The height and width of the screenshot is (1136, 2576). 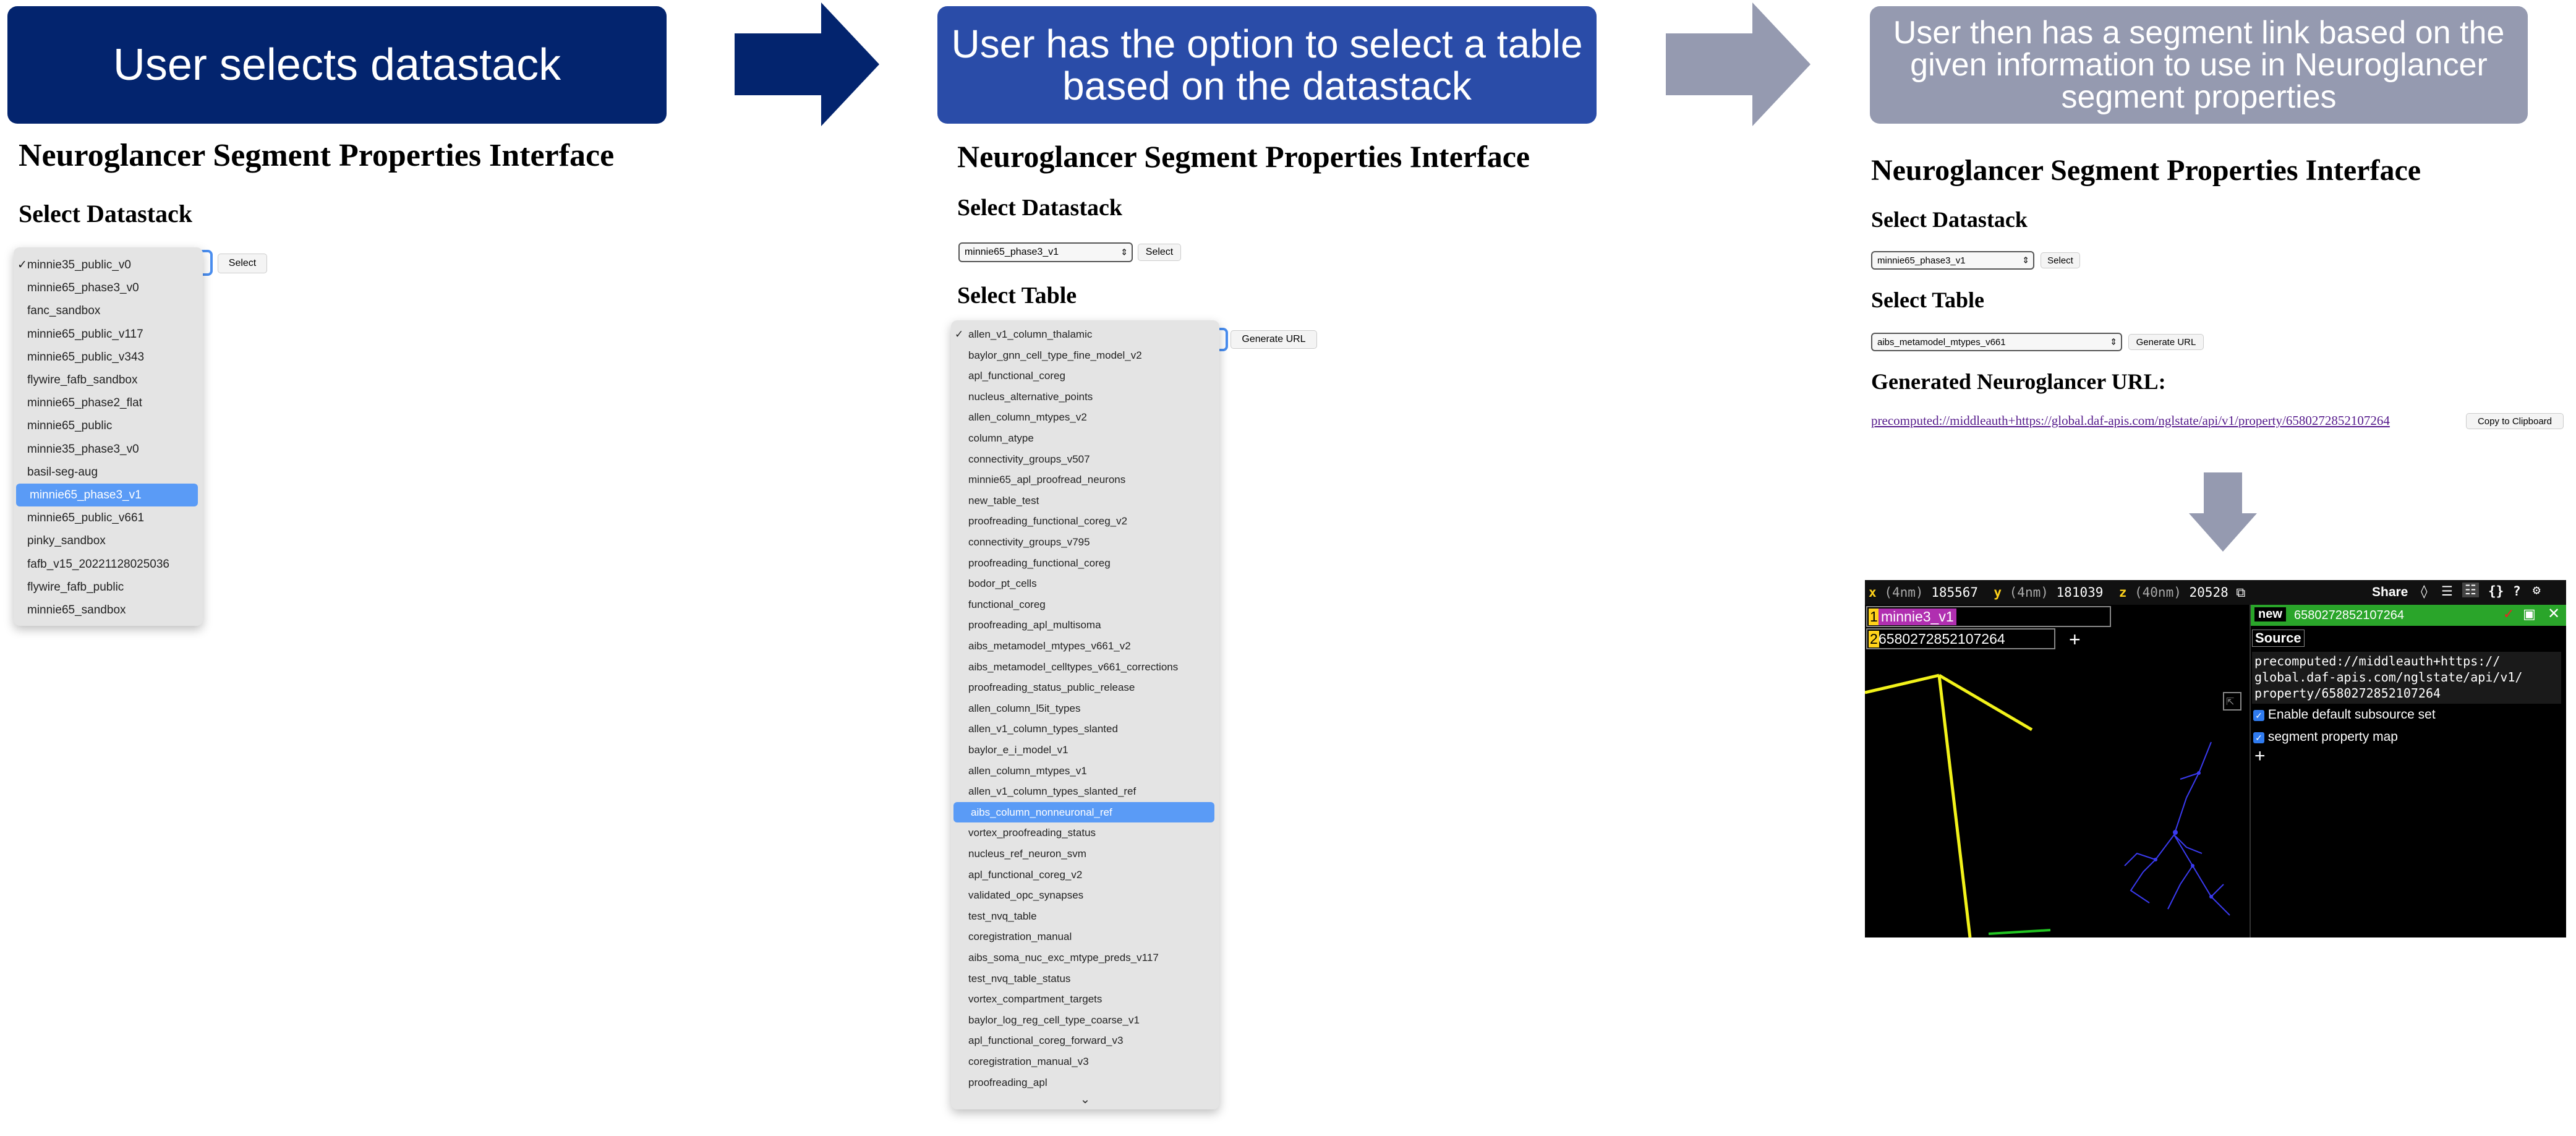 I want to click on trash-icon: ▣, so click(x=2529, y=614).